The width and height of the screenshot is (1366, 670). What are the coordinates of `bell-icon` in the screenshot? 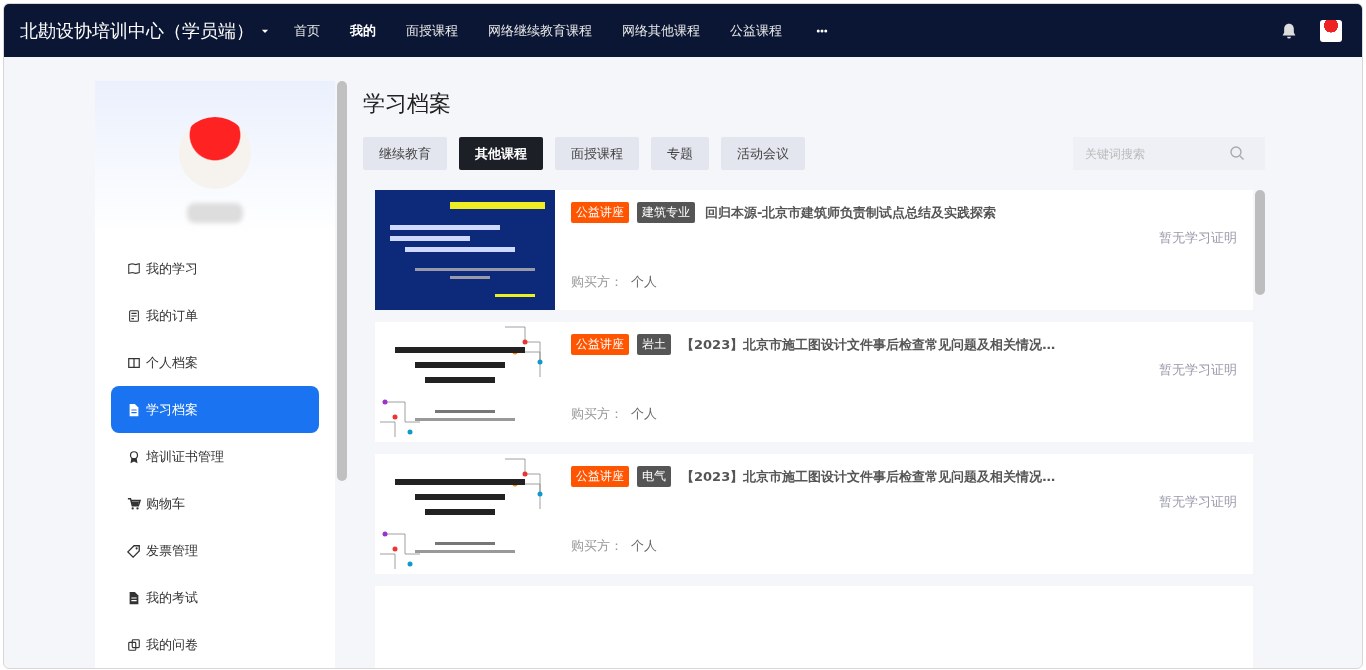 It's located at (1289, 30).